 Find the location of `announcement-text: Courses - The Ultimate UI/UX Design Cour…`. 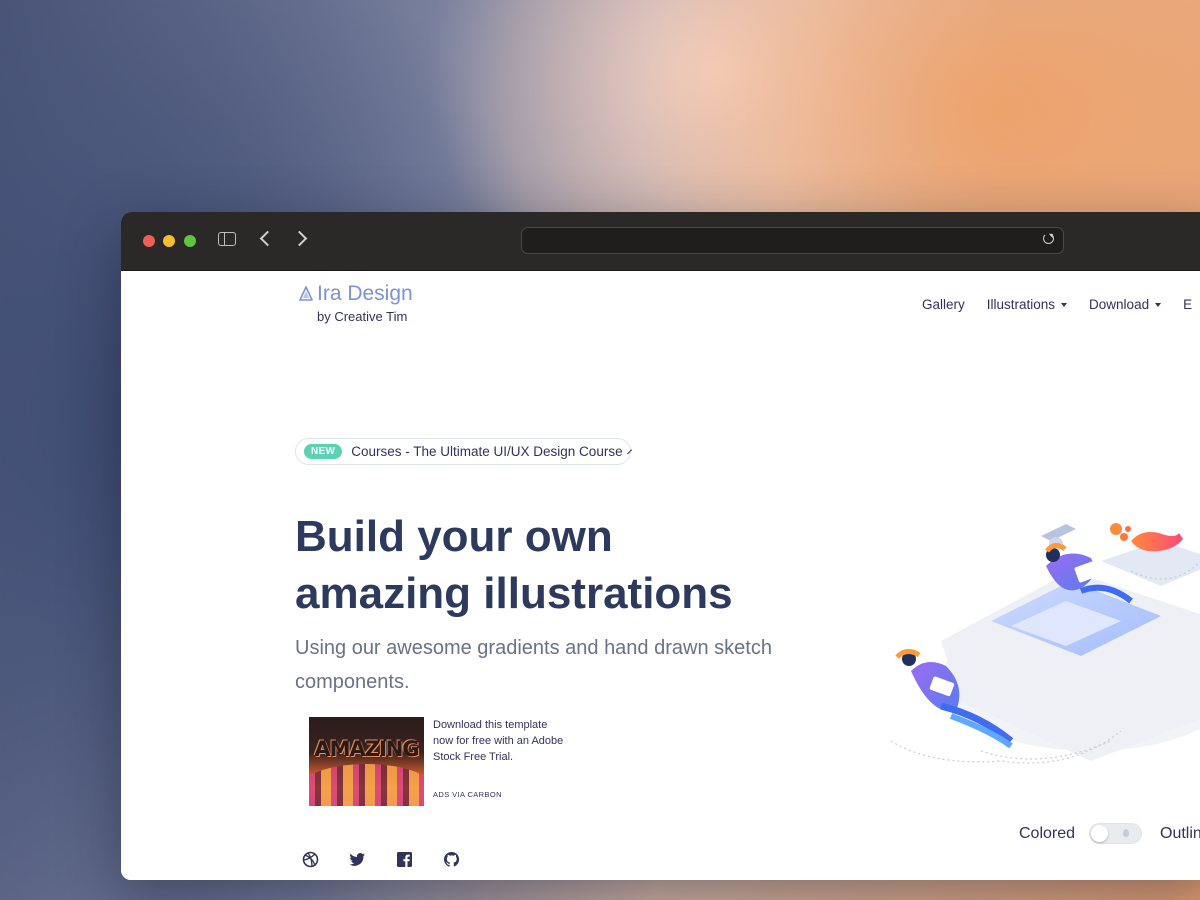

announcement-text: Courses - The Ultimate UI/UX Design Cour… is located at coordinates (487, 451).